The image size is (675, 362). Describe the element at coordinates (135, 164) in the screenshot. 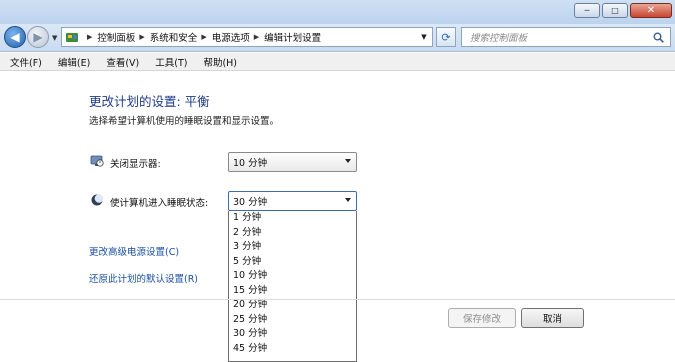

I see `display-off-label: 关闭显示器:` at that location.